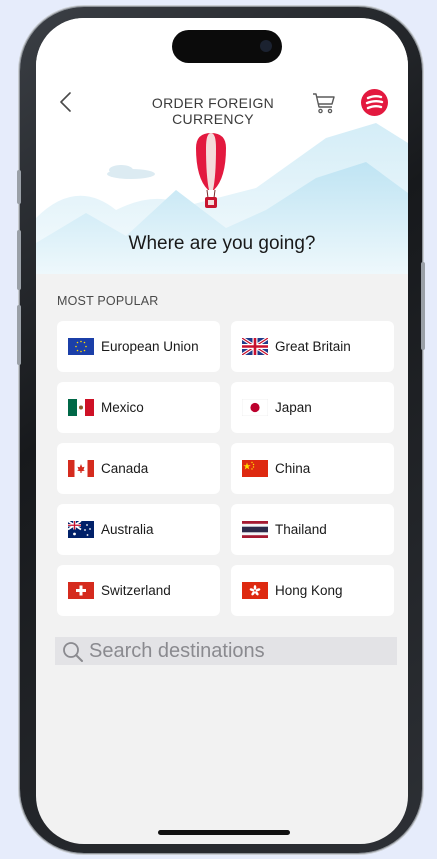 The image size is (437, 859). What do you see at coordinates (239, 651) in the screenshot?
I see `search-input` at bounding box center [239, 651].